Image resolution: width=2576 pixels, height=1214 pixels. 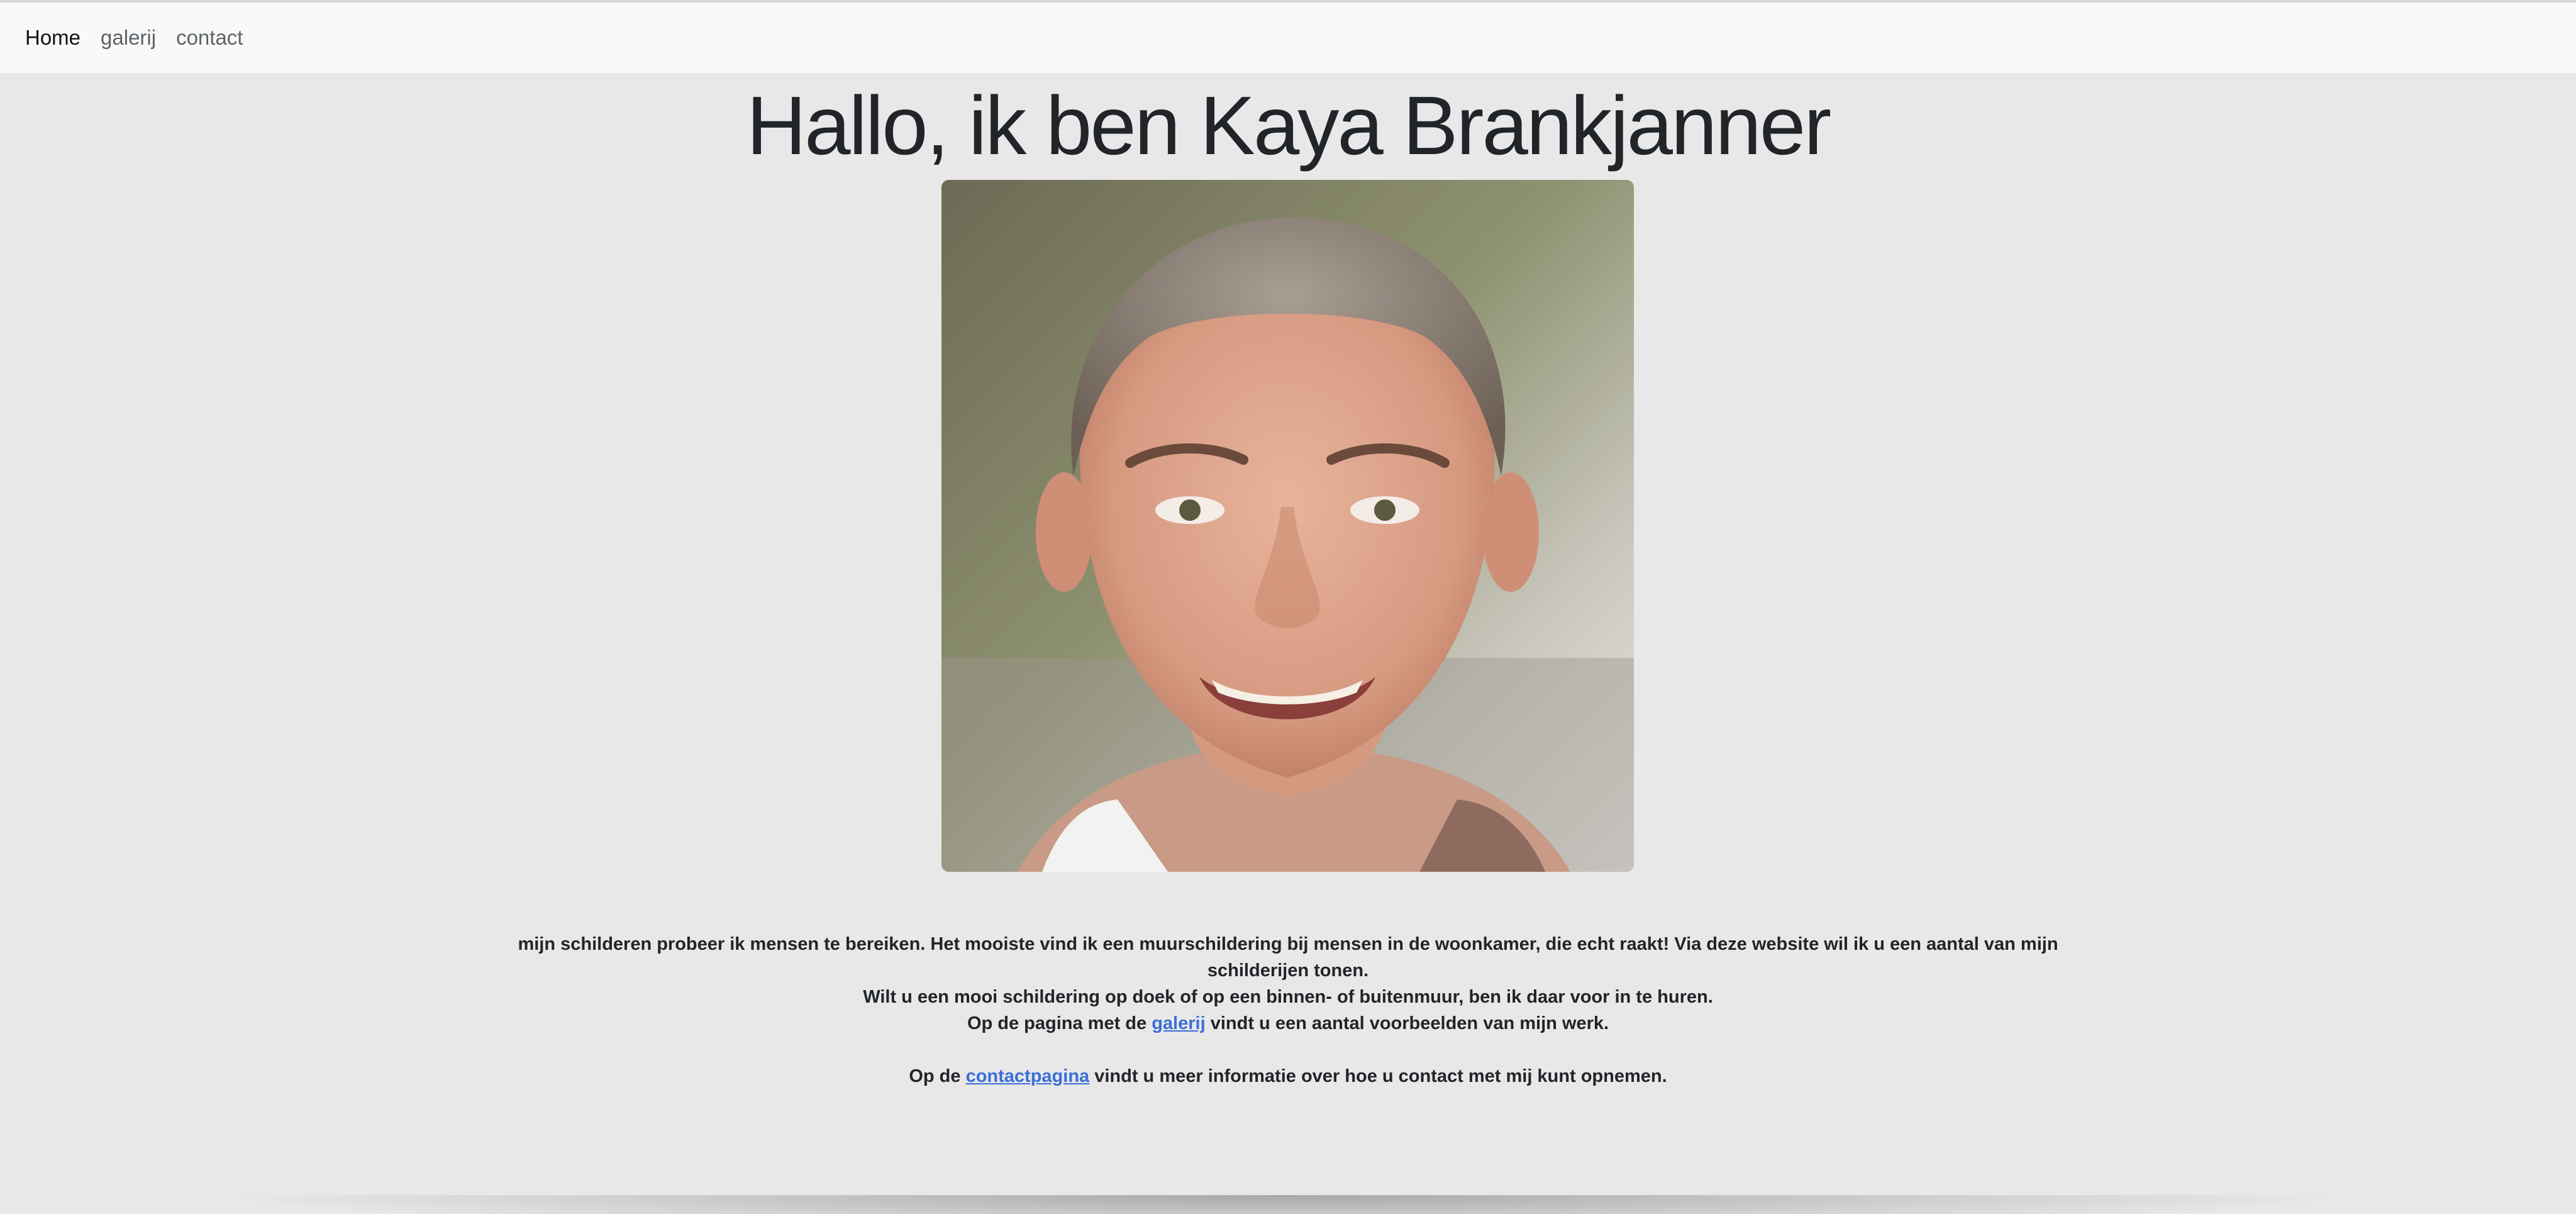 I want to click on contact-page-link: contactpagina, so click(x=1028, y=1076).